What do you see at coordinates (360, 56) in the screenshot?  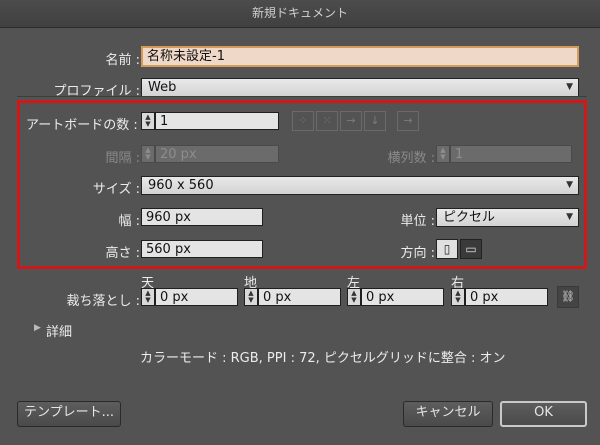 I see `document-name-input: 名称未設定-1` at bounding box center [360, 56].